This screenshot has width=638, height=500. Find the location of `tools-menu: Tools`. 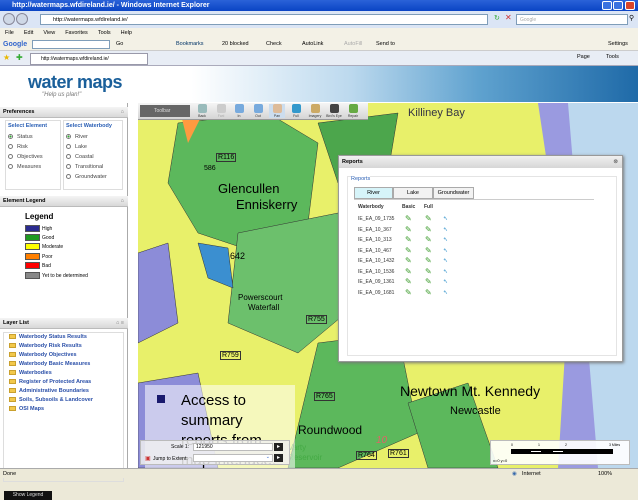

tools-menu: Tools is located at coordinates (612, 57).